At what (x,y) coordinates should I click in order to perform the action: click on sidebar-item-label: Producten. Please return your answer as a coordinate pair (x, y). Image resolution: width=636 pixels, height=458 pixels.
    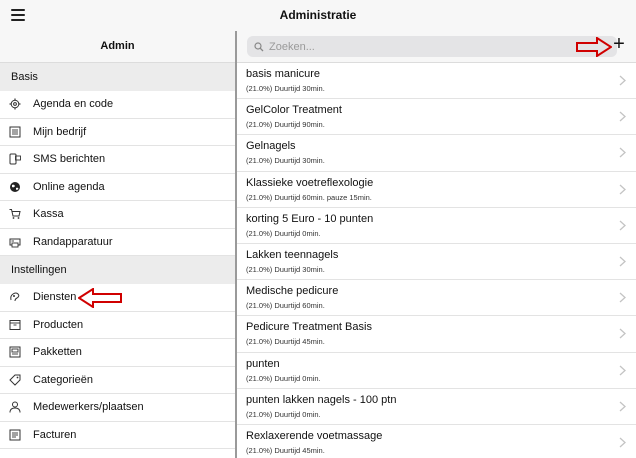
    Looking at the image, I should click on (58, 324).